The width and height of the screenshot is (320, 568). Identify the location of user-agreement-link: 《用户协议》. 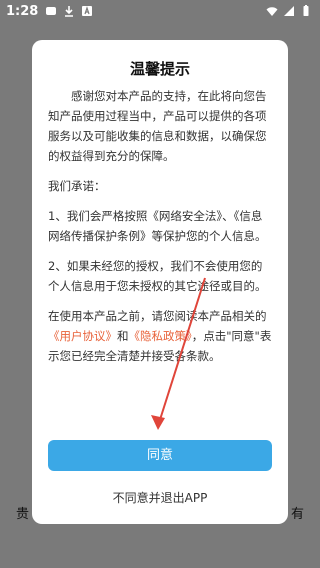
(82, 336).